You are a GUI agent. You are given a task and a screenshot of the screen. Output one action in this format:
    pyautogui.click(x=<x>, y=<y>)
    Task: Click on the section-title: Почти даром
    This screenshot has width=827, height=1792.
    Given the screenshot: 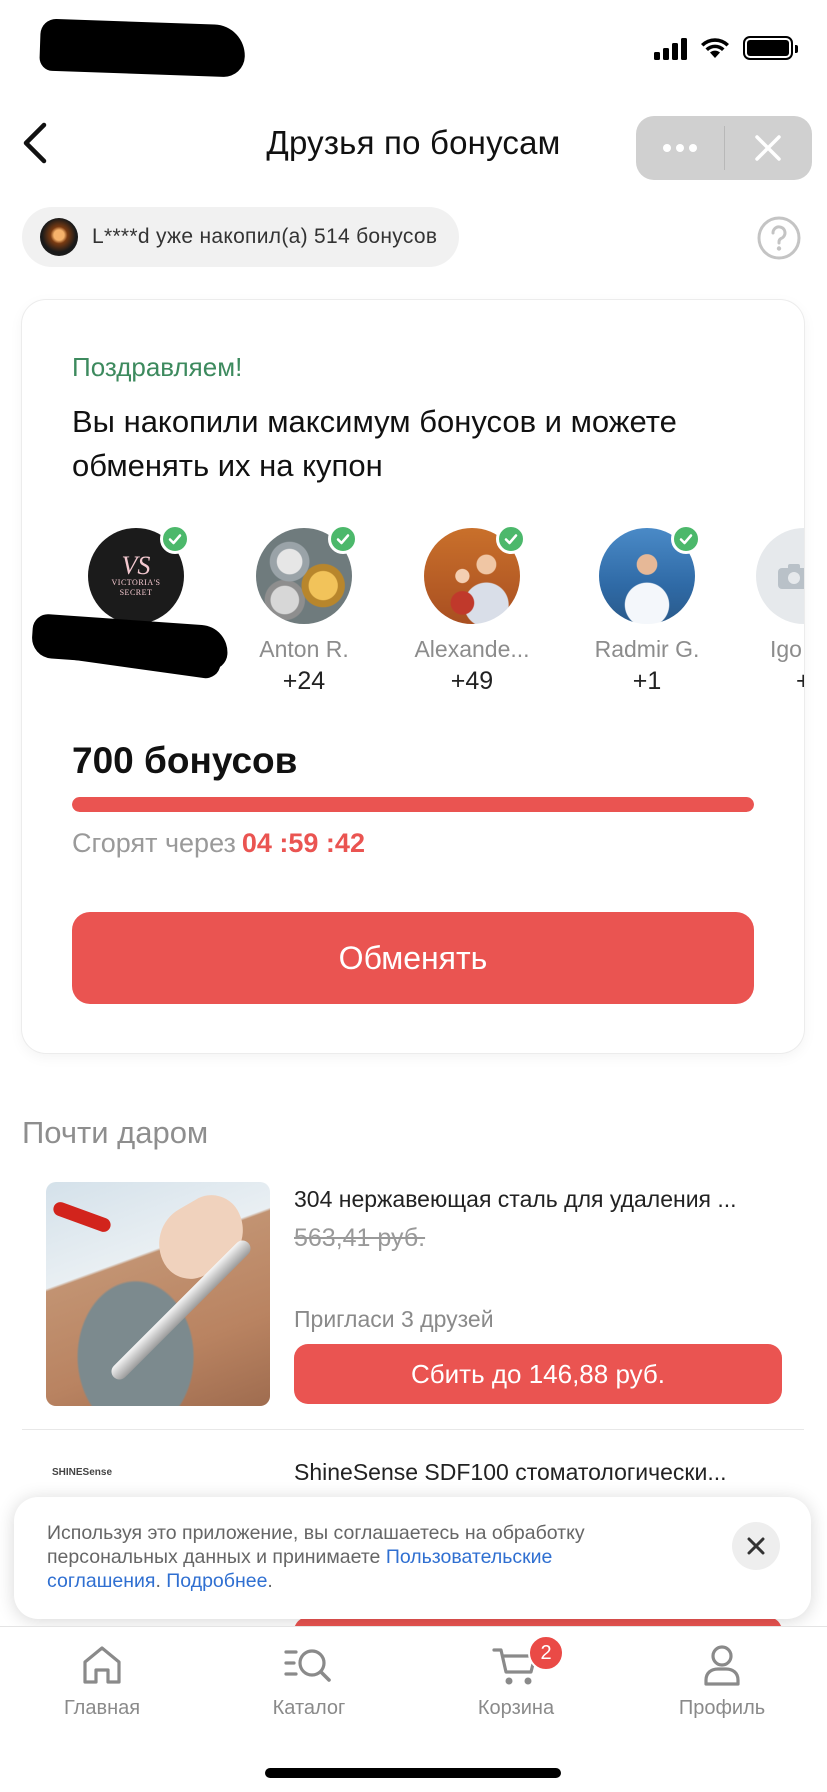 What is the action you would take?
    pyautogui.click(x=115, y=1132)
    